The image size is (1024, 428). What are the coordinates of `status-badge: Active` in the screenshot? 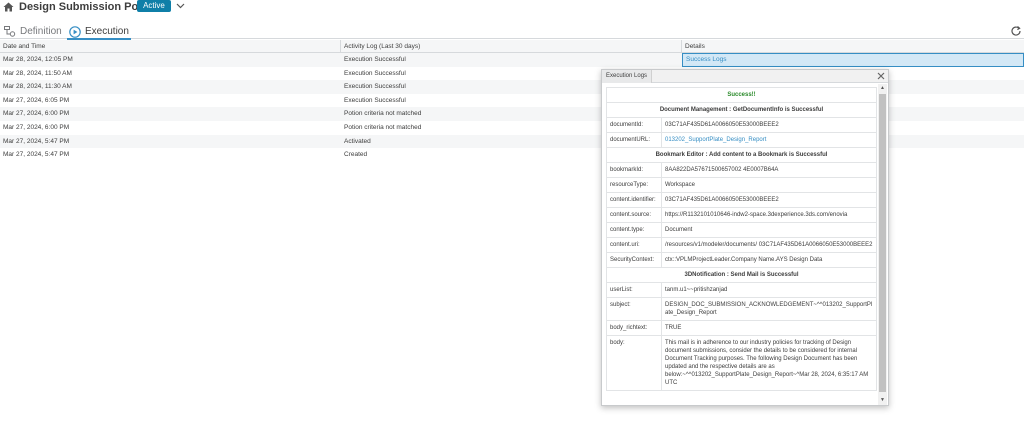 It's located at (154, 6).